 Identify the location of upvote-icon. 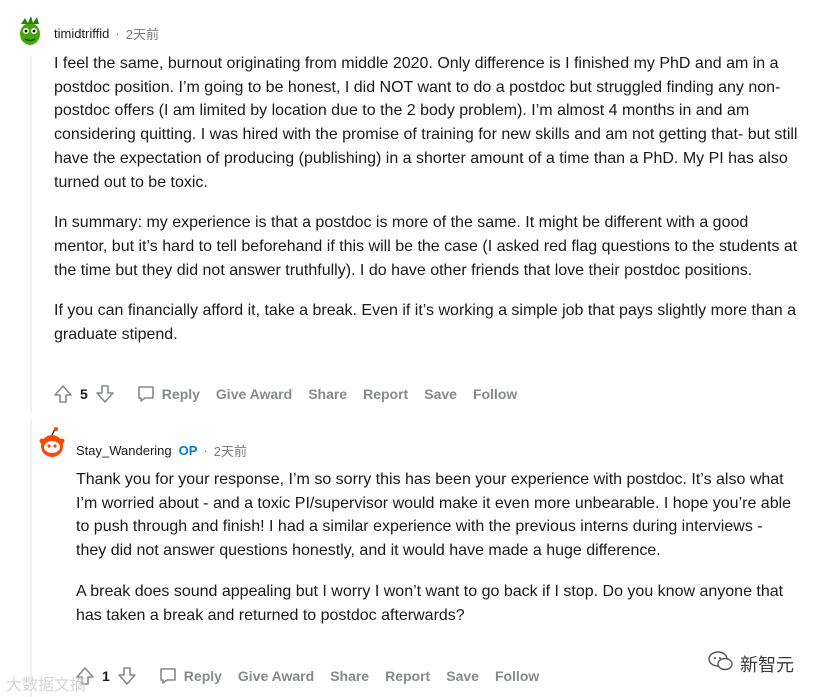
(63, 394).